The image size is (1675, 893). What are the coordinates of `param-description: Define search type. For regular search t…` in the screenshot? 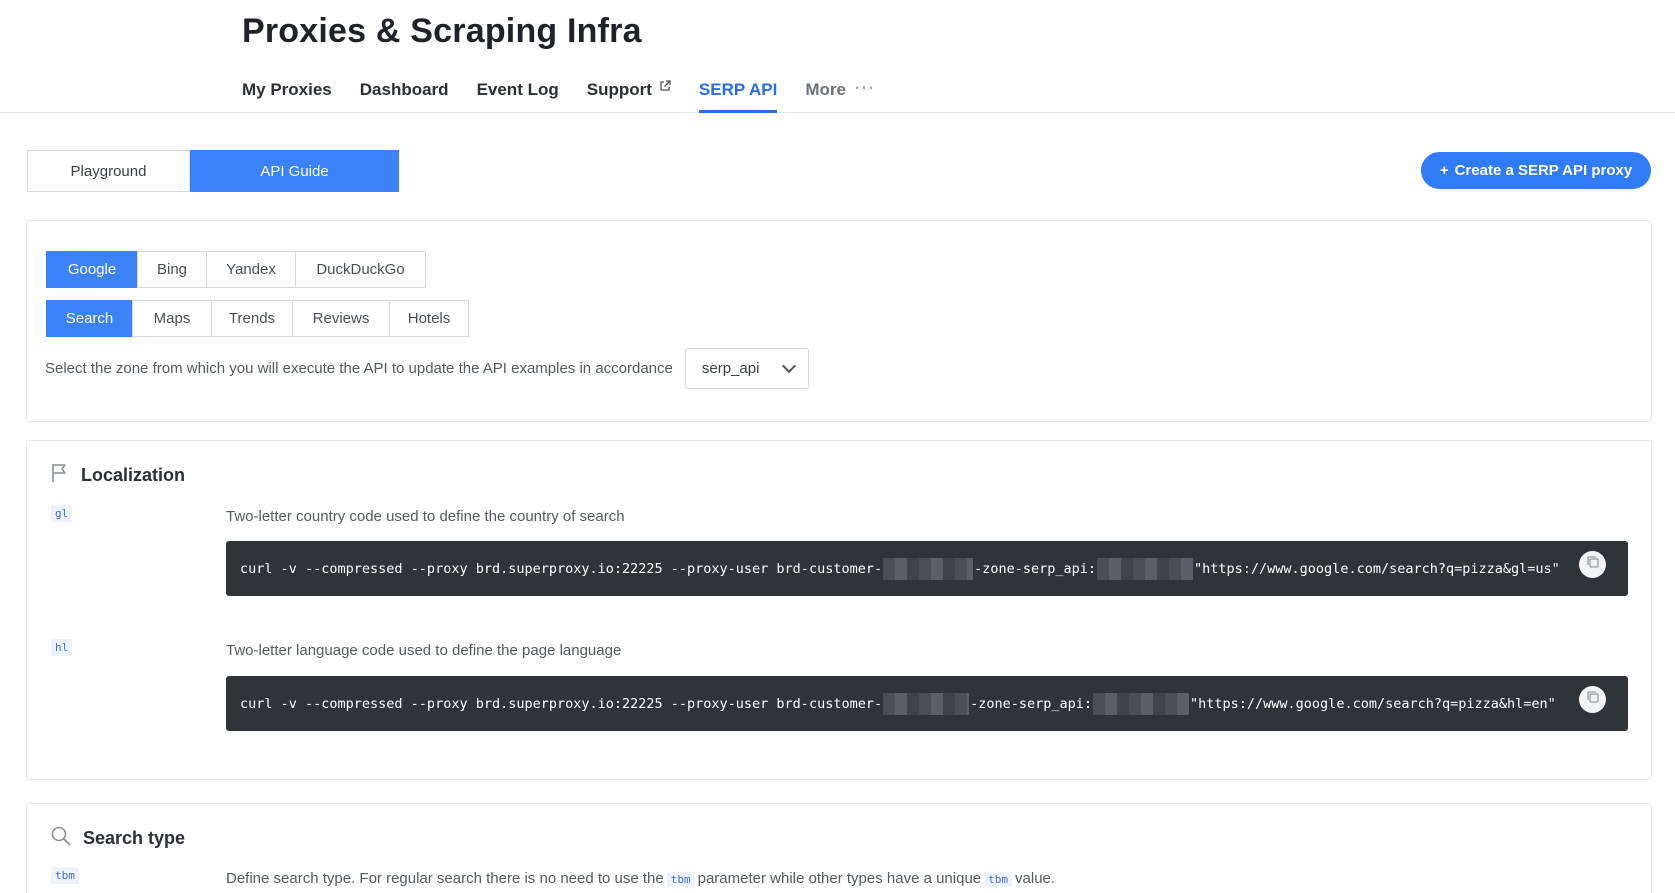 It's located at (641, 878).